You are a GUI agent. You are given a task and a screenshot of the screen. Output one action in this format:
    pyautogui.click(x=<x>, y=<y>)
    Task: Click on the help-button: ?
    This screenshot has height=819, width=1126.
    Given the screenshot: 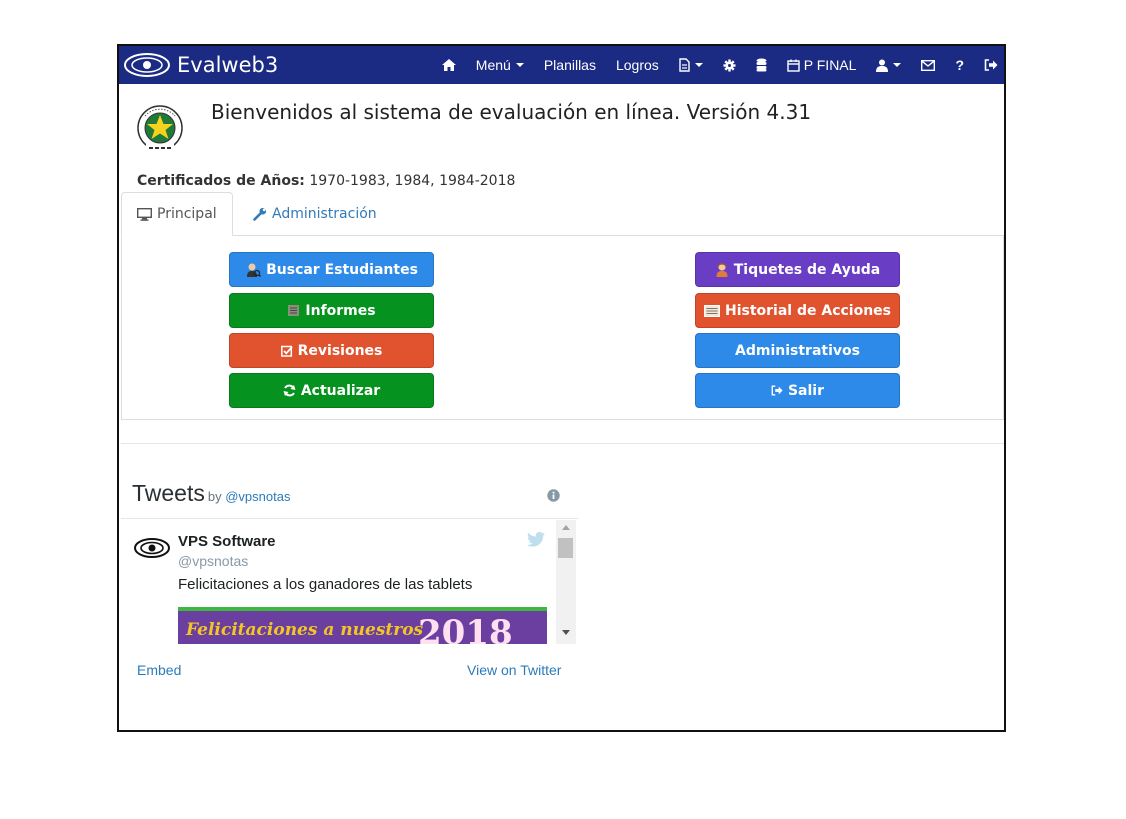 What is the action you would take?
    pyautogui.click(x=959, y=65)
    